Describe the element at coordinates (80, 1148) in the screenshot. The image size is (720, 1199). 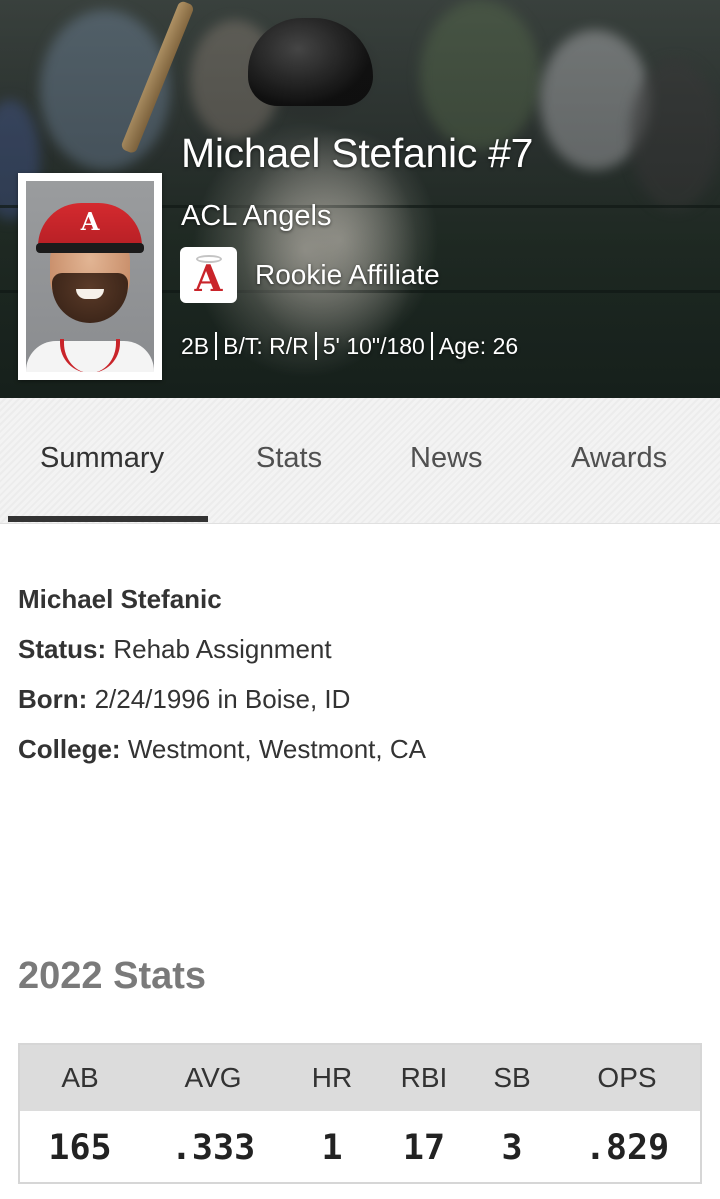
I see `value-ab: 165` at that location.